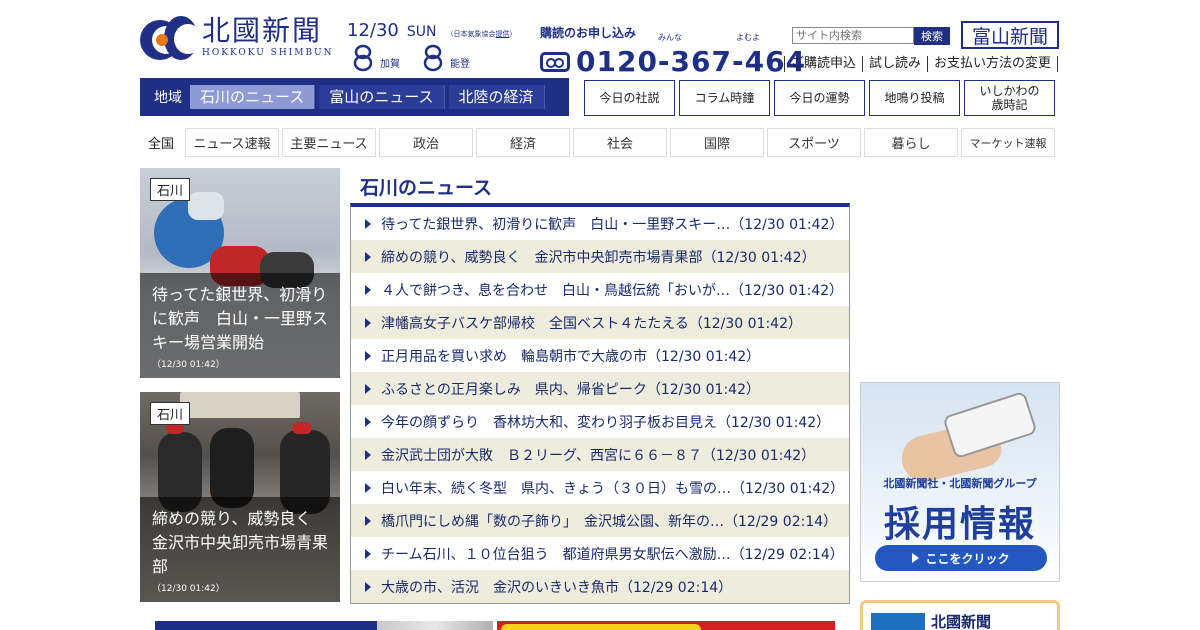 The height and width of the screenshot is (630, 1200). Describe the element at coordinates (426, 142) in the screenshot. I see `category-politics: 政治` at that location.